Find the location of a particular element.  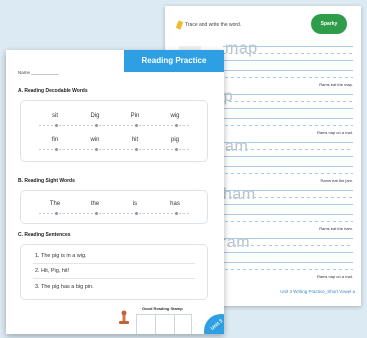

word: has is located at coordinates (175, 204).